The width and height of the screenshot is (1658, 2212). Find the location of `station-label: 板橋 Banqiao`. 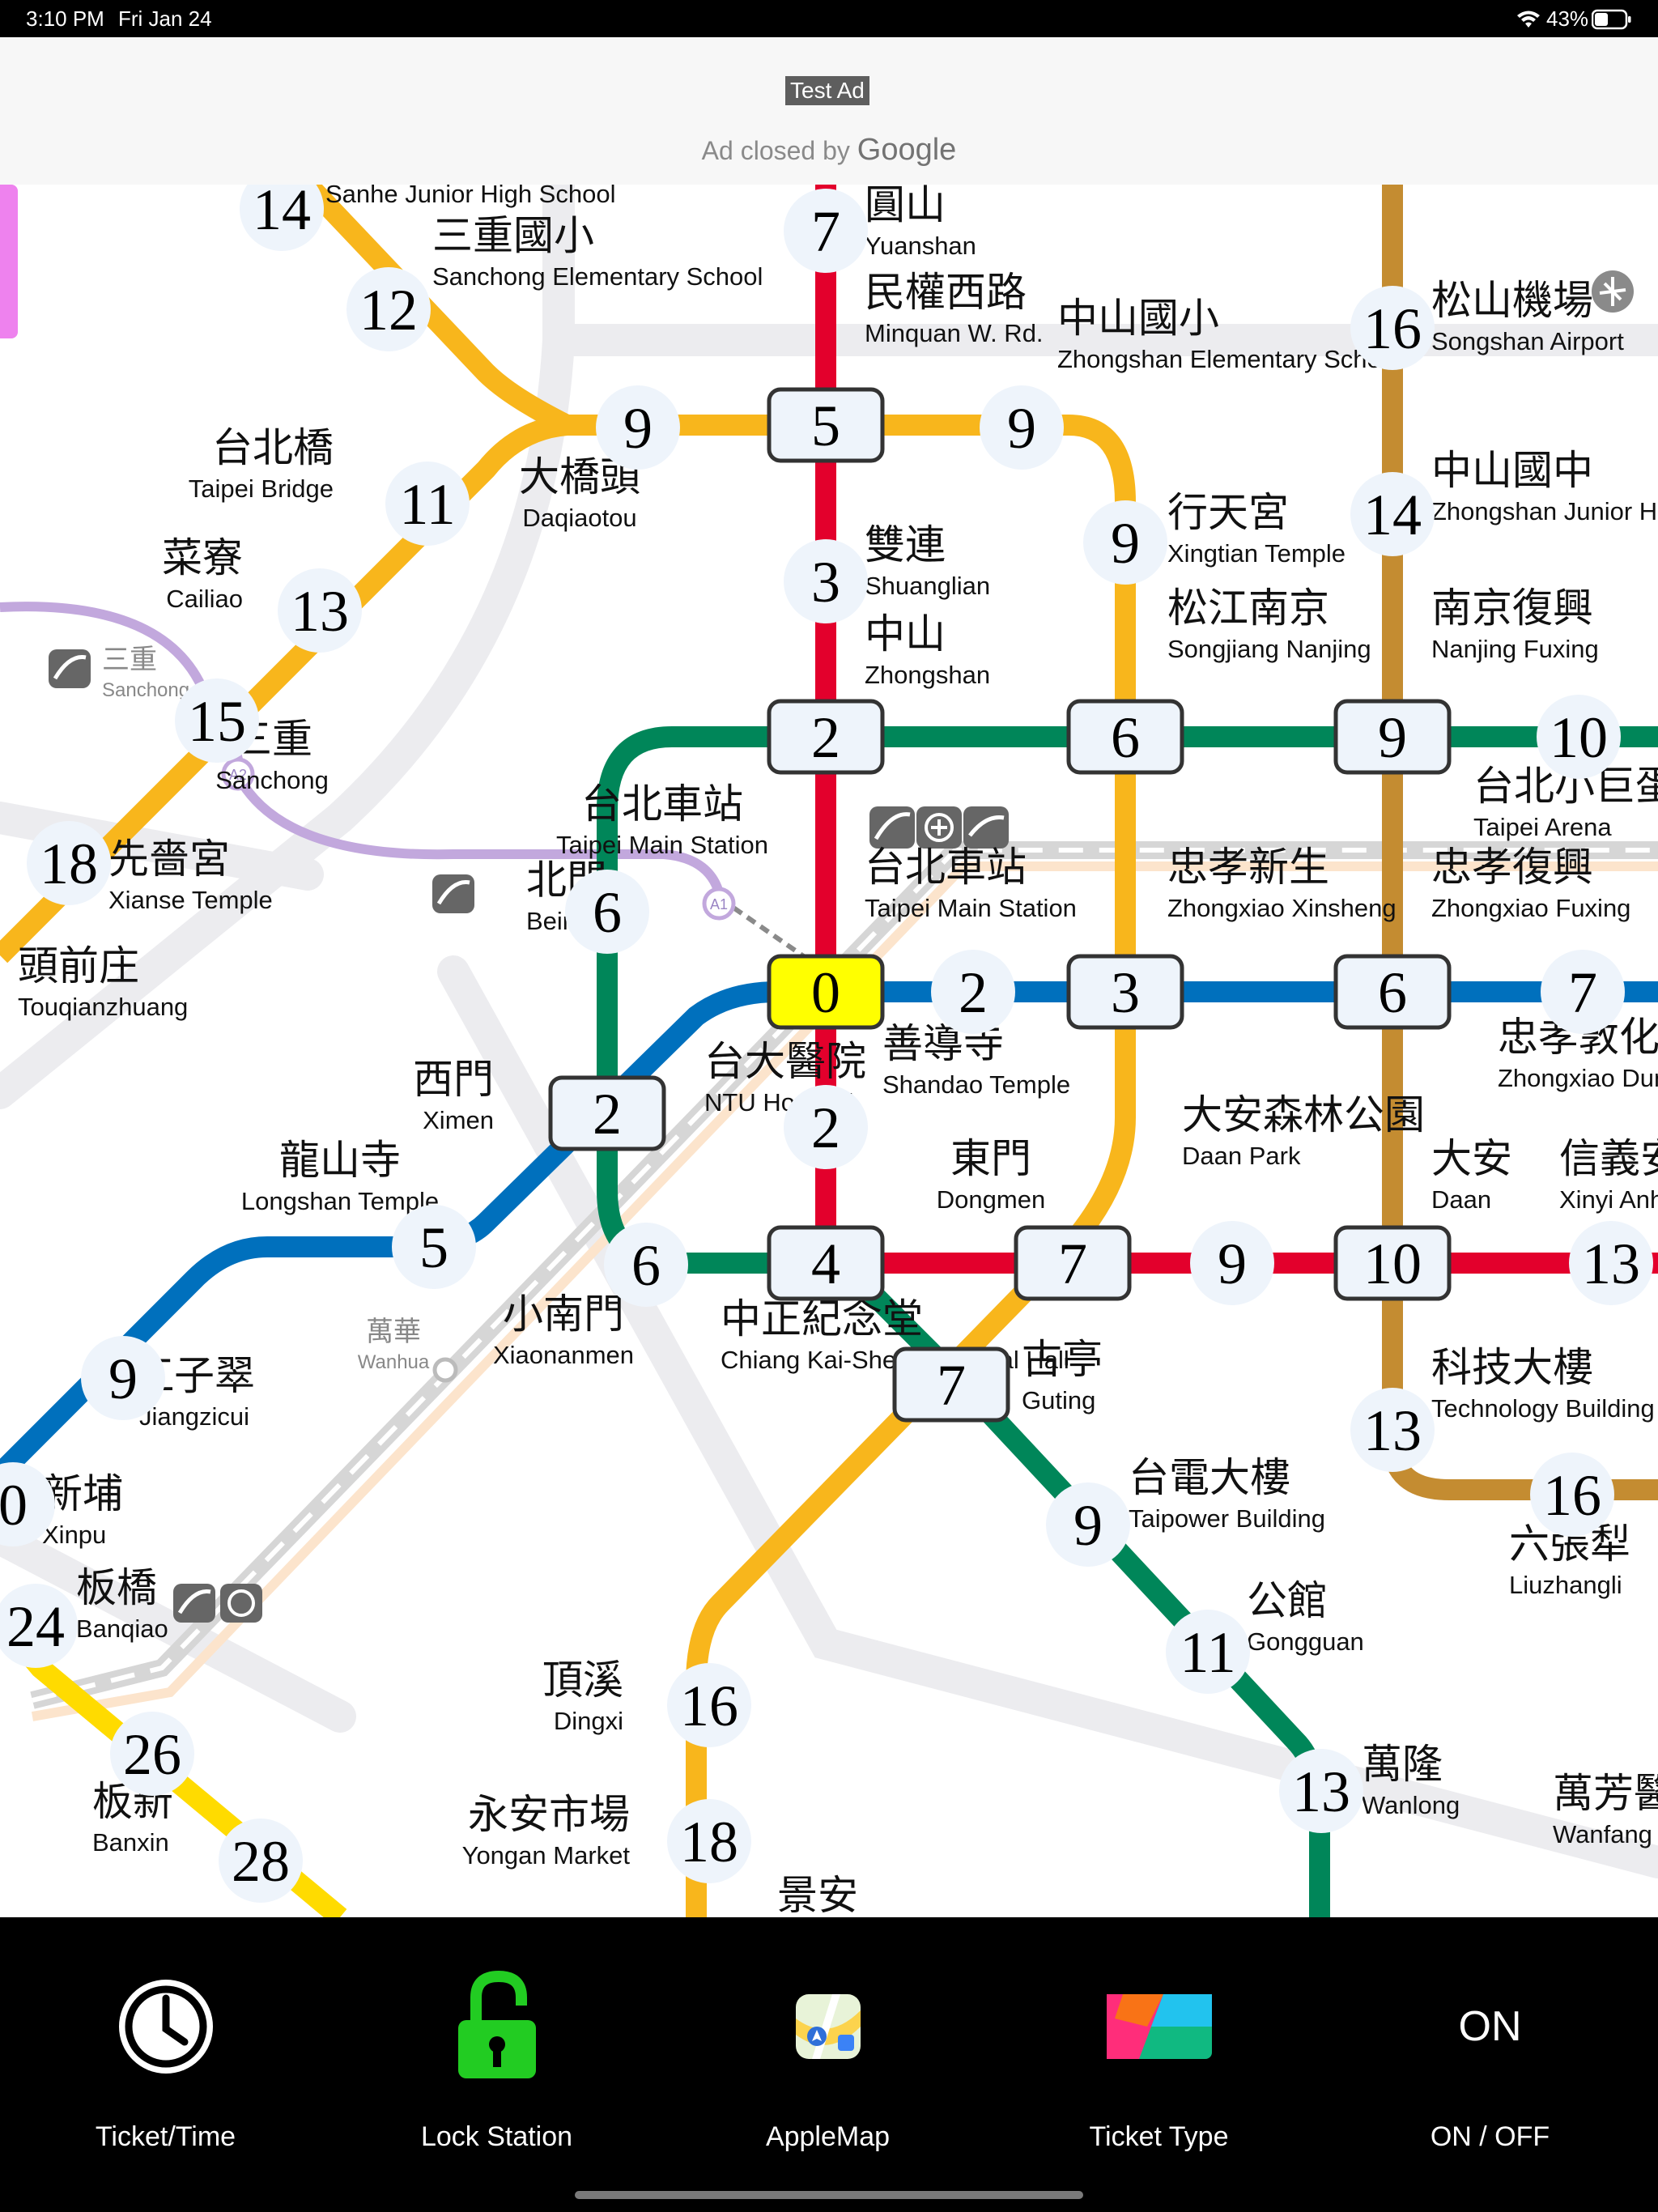

station-label: 板橋 Banqiao is located at coordinates (122, 1604).